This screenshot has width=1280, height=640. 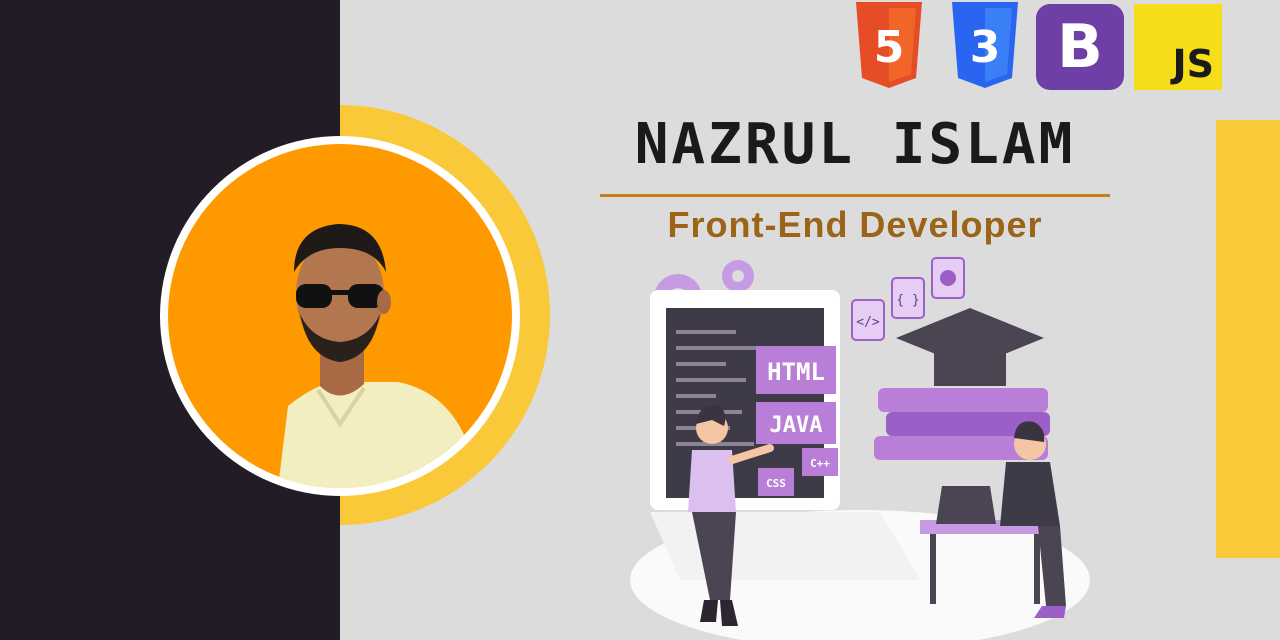 I want to click on cpp-tag-label: C++, so click(x=820, y=463).